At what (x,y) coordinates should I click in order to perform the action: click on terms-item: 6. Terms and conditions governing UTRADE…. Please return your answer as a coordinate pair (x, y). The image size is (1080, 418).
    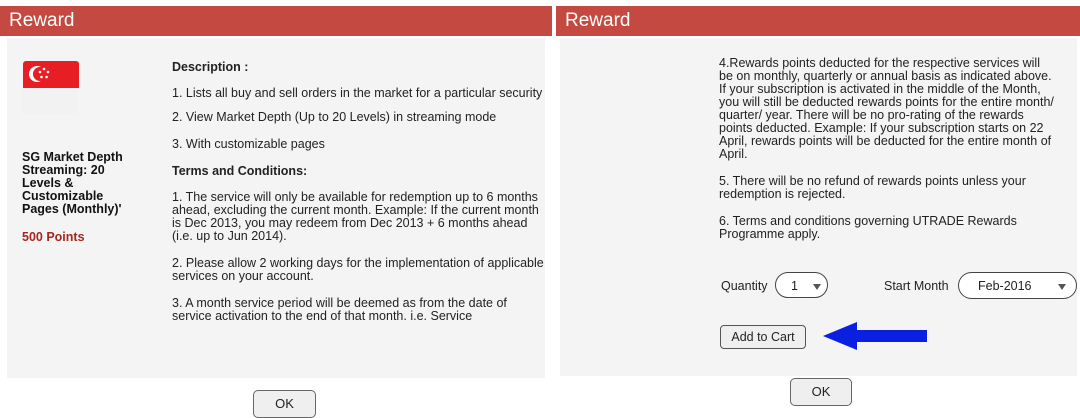
    Looking at the image, I should click on (868, 227).